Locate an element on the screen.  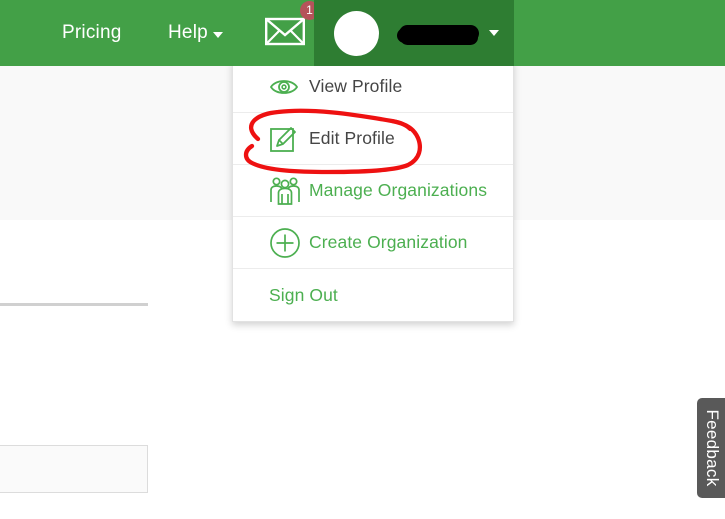
nav-link-help-label: Help is located at coordinates (188, 32).